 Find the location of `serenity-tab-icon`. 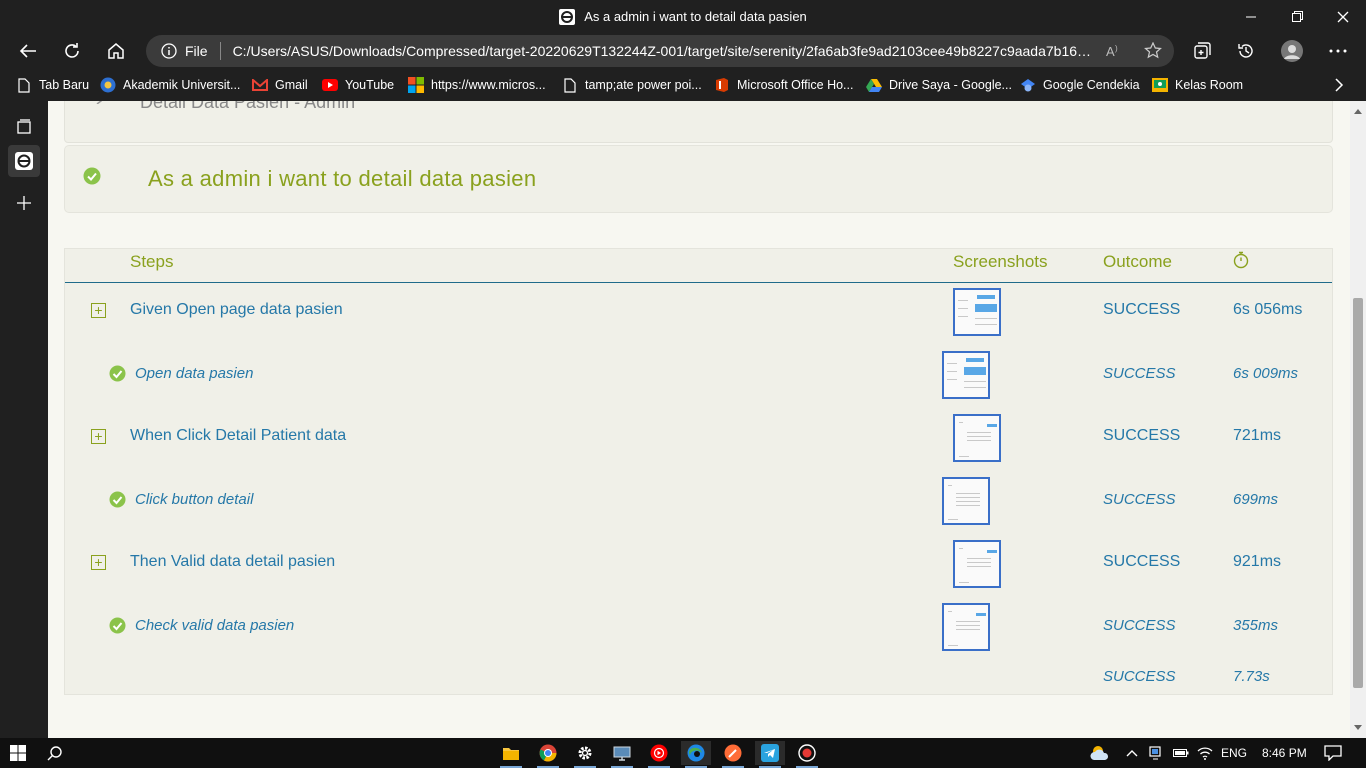

serenity-tab-icon is located at coordinates (24, 161).